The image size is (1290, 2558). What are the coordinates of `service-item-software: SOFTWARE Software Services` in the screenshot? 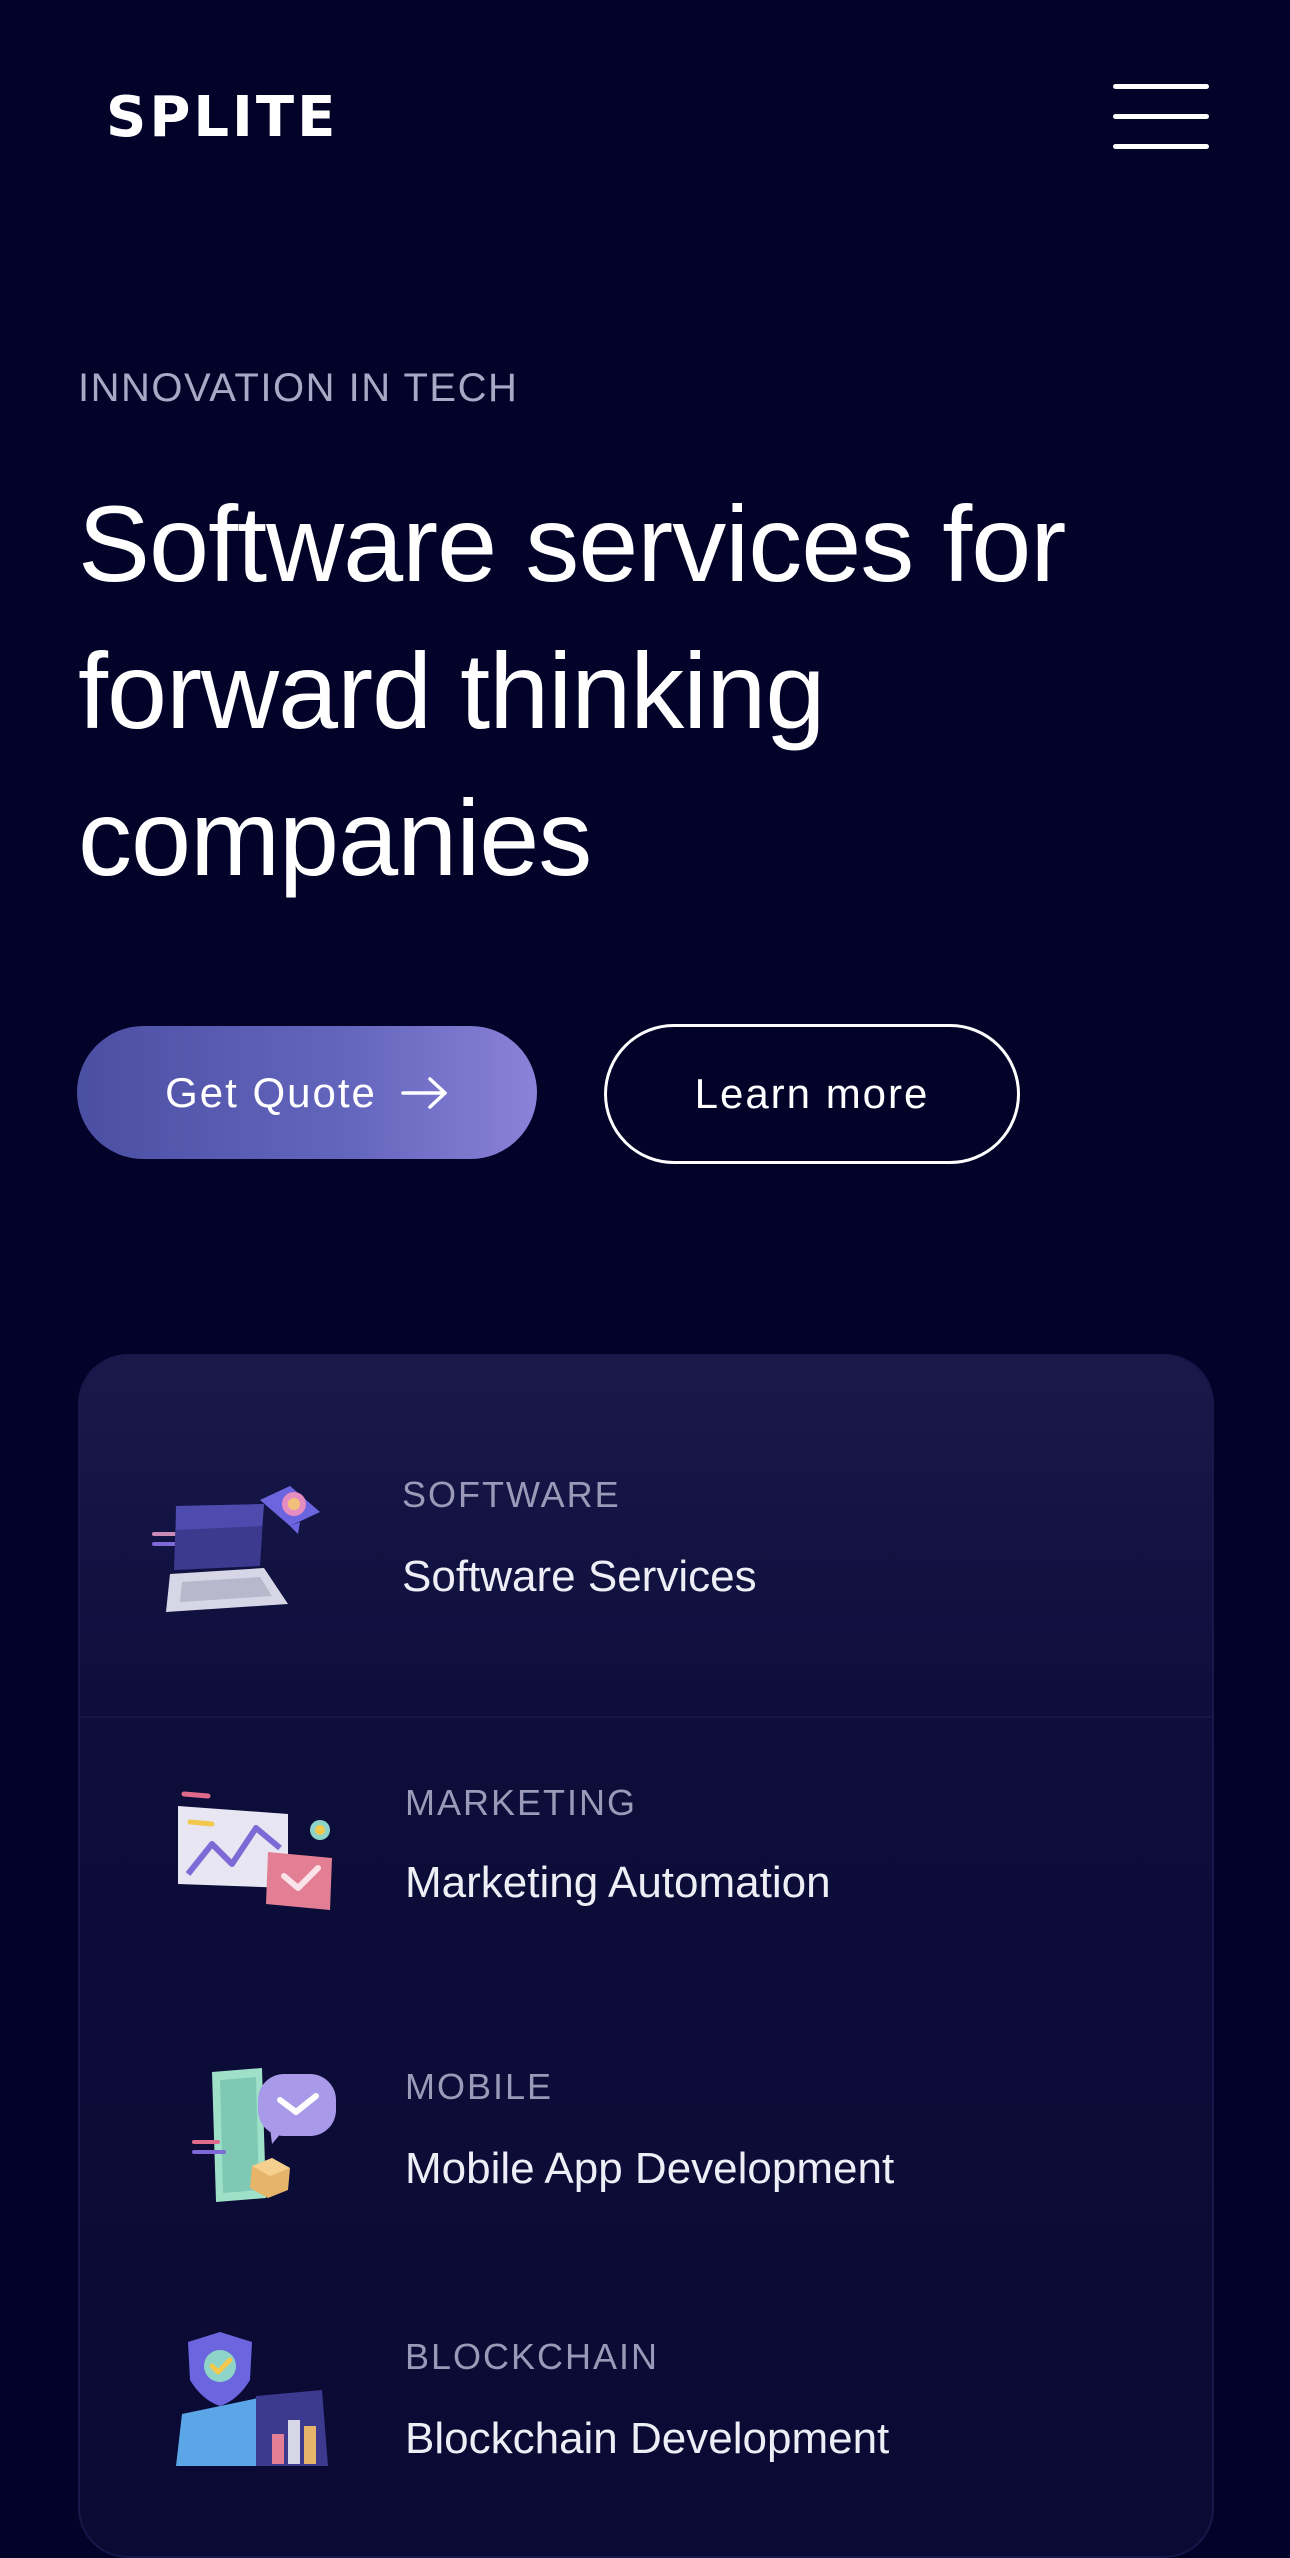 It's located at (646, 1536).